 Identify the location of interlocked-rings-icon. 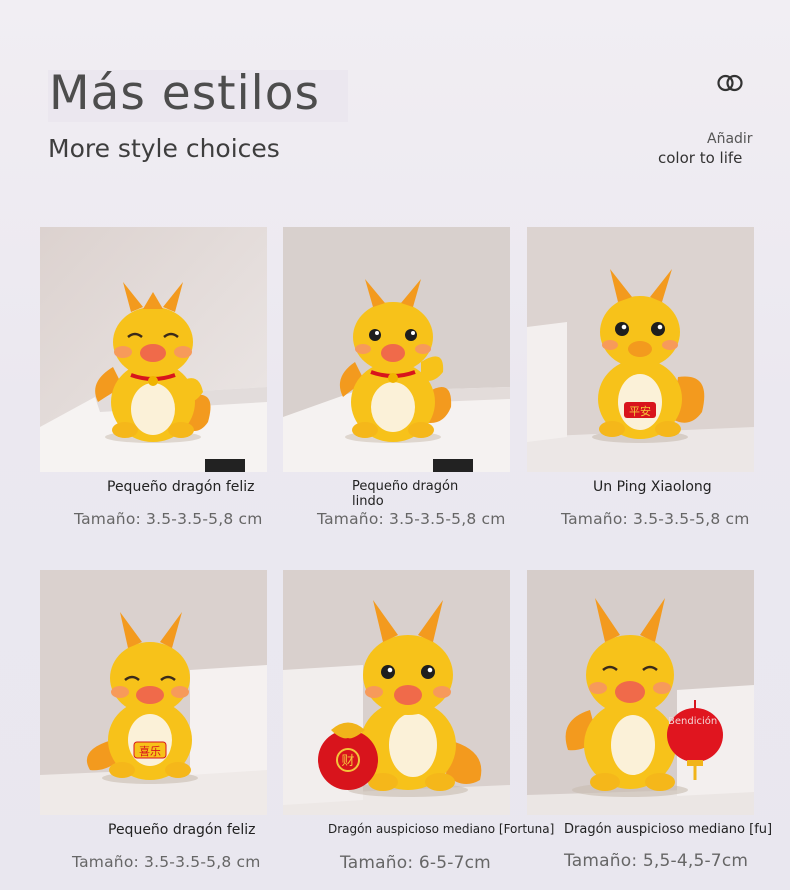
(730, 83).